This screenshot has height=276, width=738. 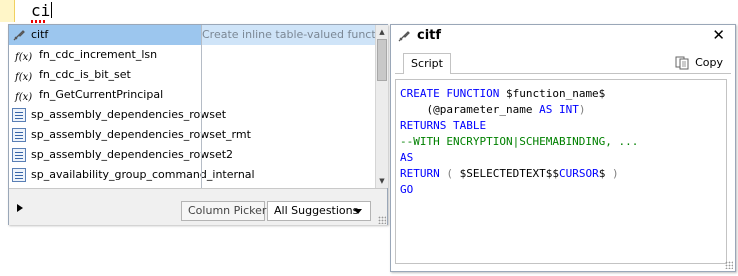 What do you see at coordinates (605, 173) in the screenshot?
I see `code-token: $` at bounding box center [605, 173].